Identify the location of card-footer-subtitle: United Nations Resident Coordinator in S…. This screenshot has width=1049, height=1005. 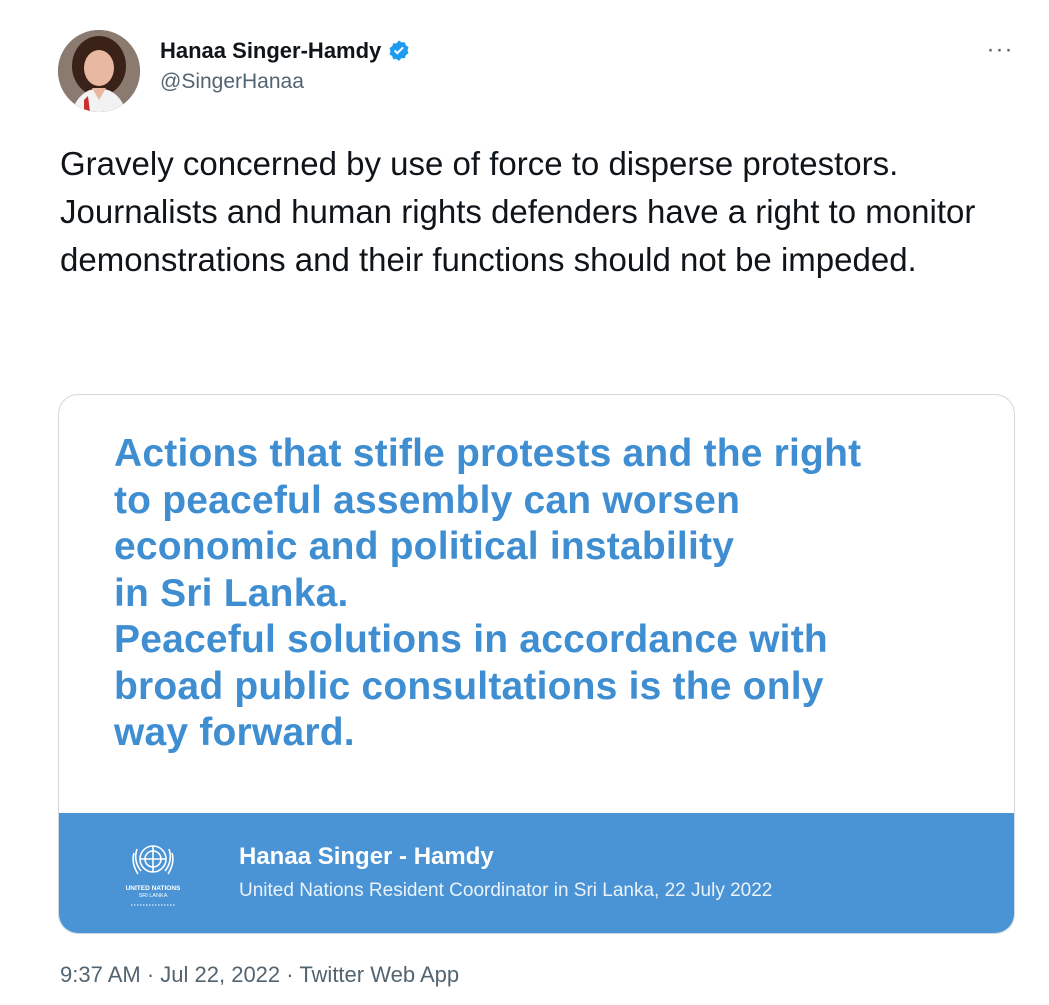
(506, 890).